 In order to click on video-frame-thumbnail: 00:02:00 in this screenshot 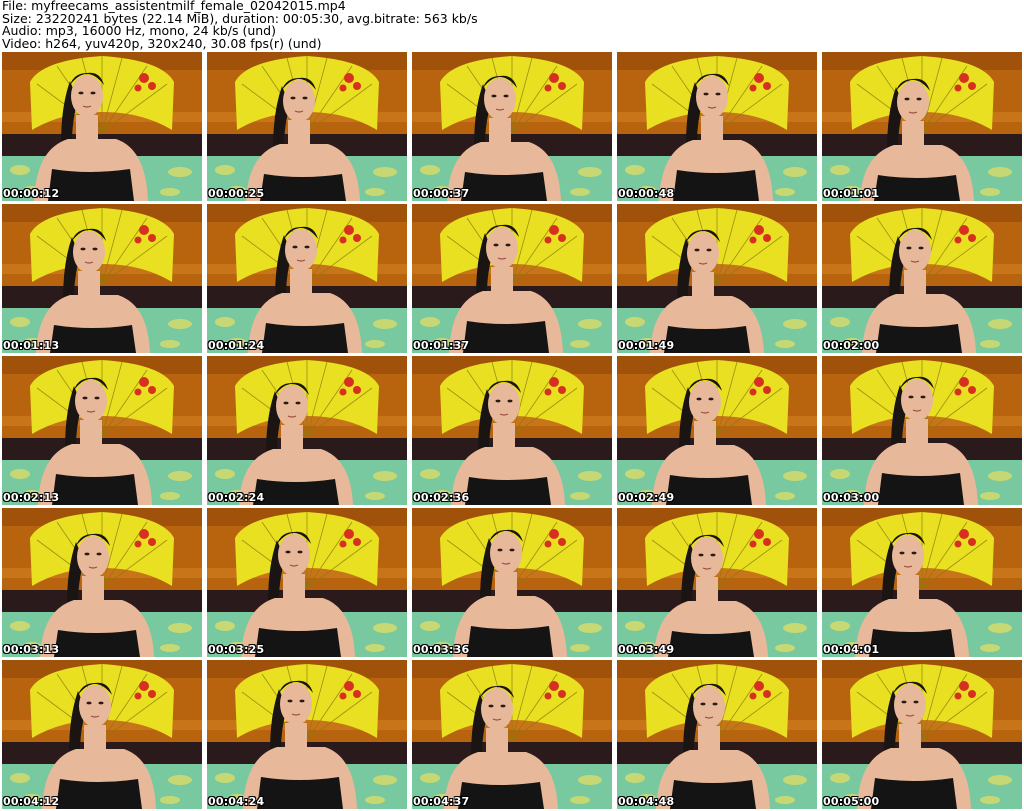, I will do `click(922, 278)`.